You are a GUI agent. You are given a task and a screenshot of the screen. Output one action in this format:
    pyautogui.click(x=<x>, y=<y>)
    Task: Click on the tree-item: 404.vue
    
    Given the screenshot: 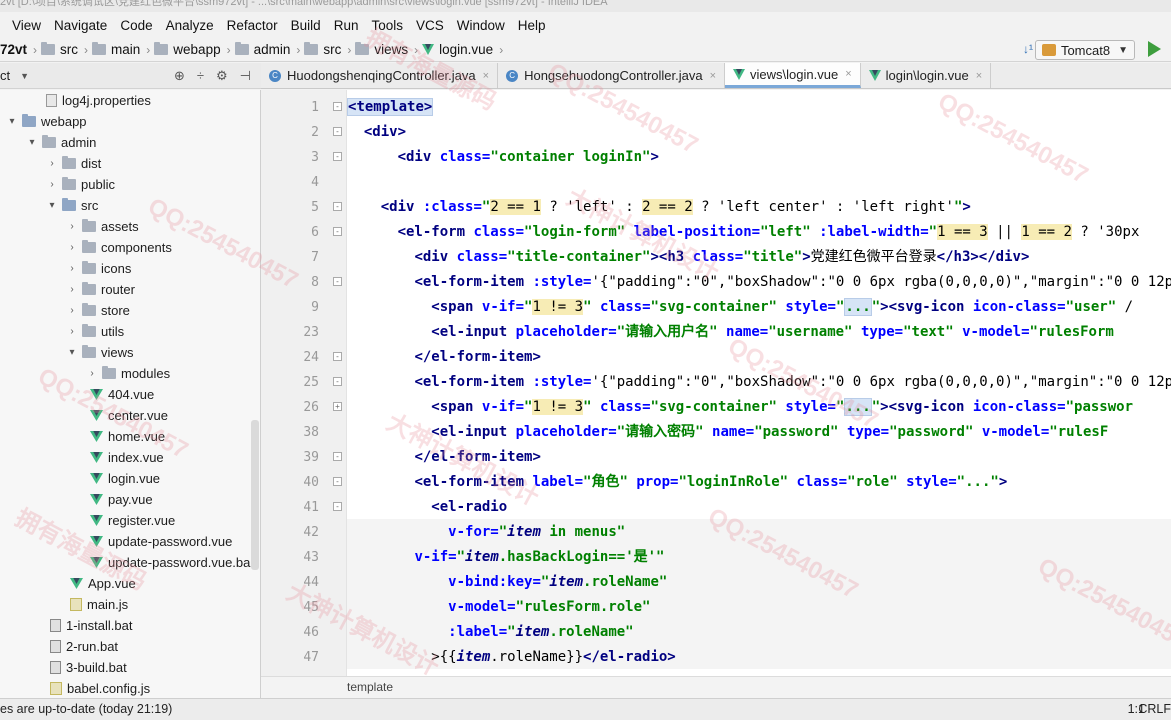 What is the action you would take?
    pyautogui.click(x=122, y=394)
    